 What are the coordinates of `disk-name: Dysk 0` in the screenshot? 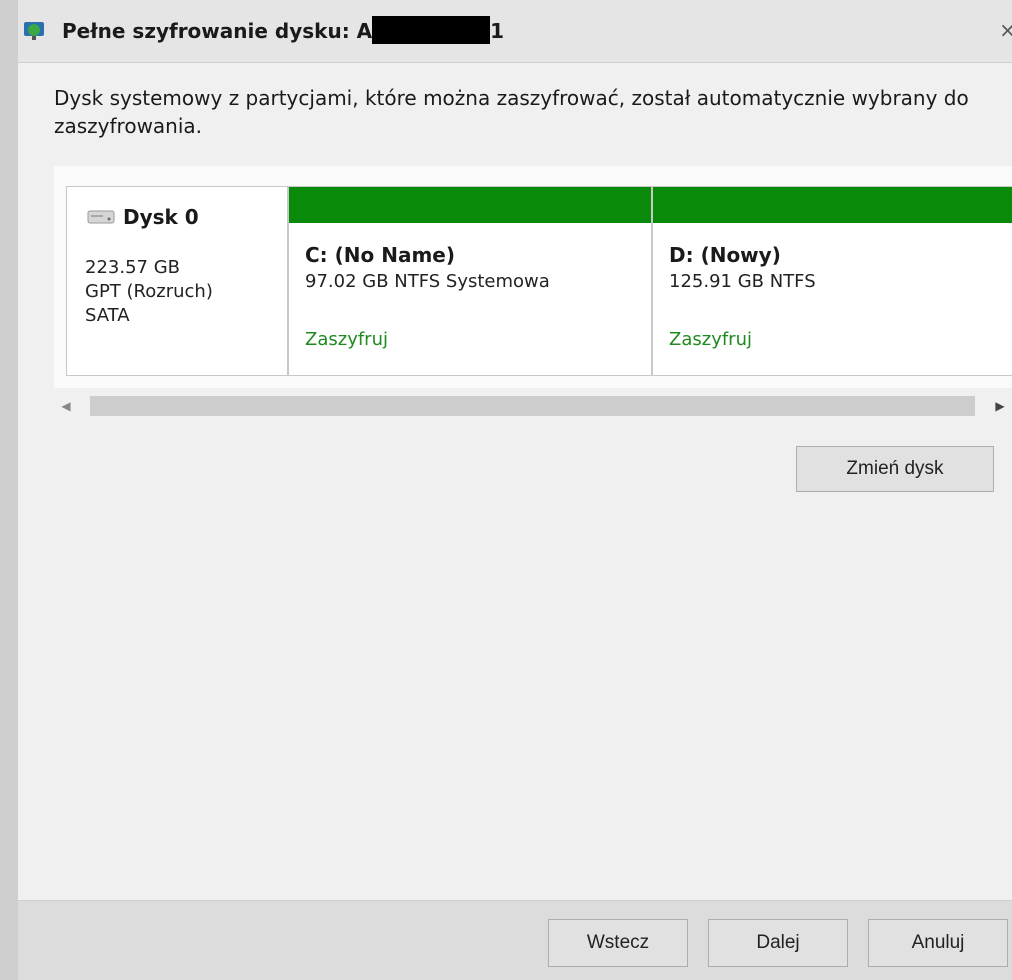 It's located at (161, 217).